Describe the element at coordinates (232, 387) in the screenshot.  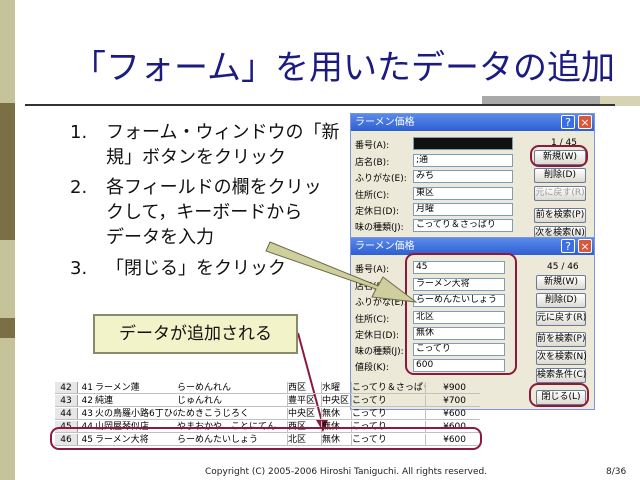
I see `cell-furigana: らーめんれん` at that location.